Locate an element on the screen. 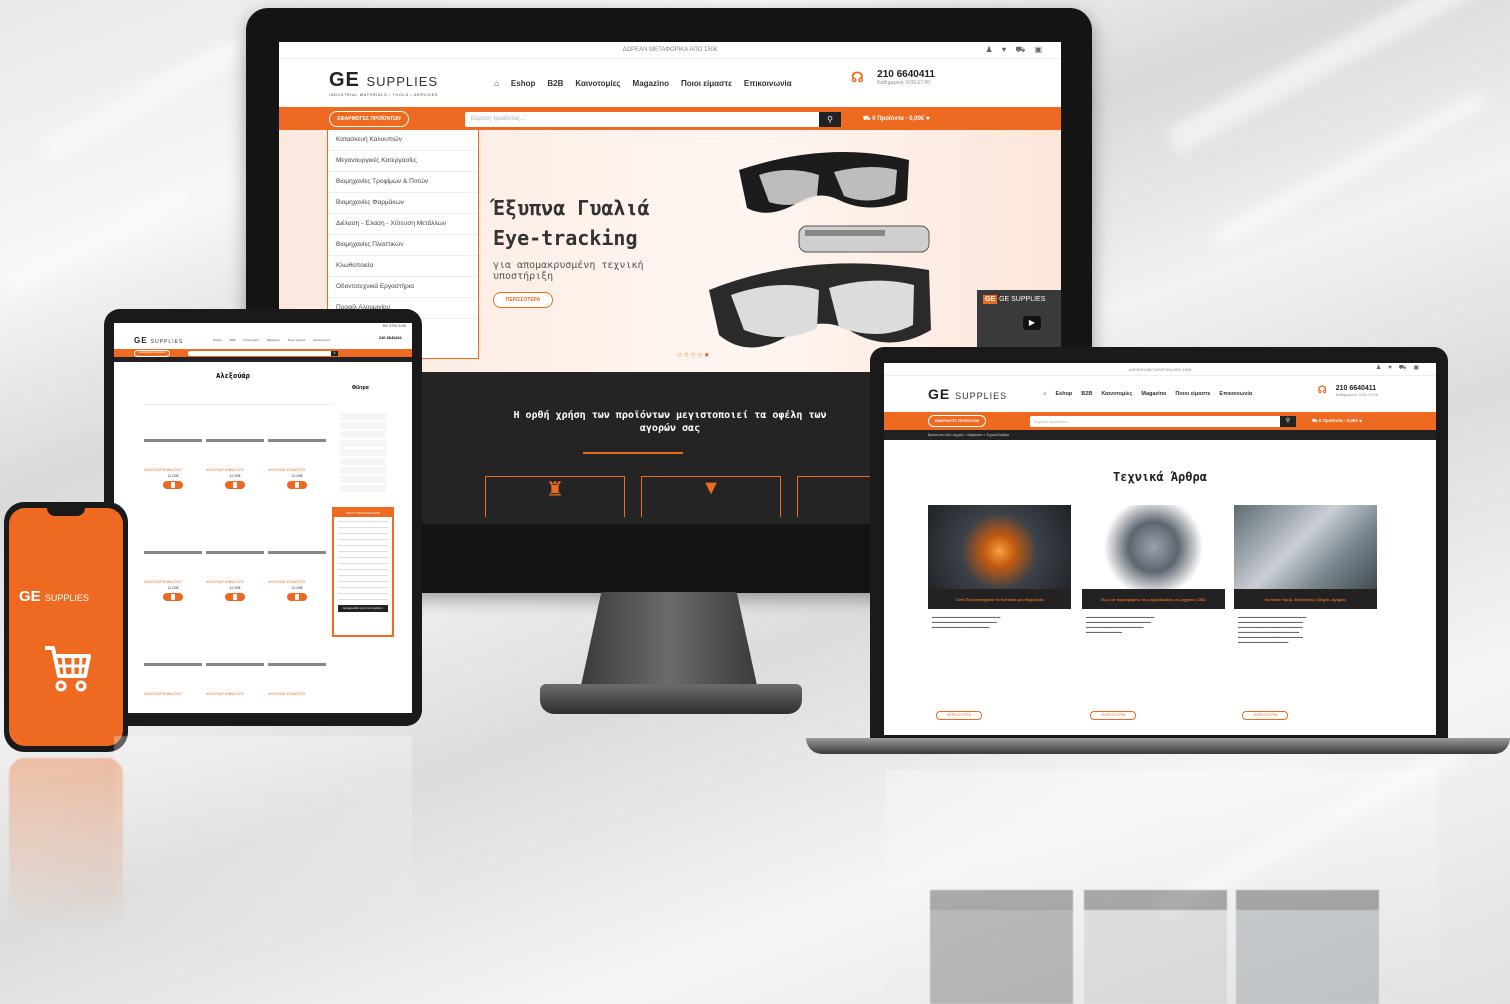 This screenshot has height=1004, width=1510. feature-card: ▼ is located at coordinates (711, 496).